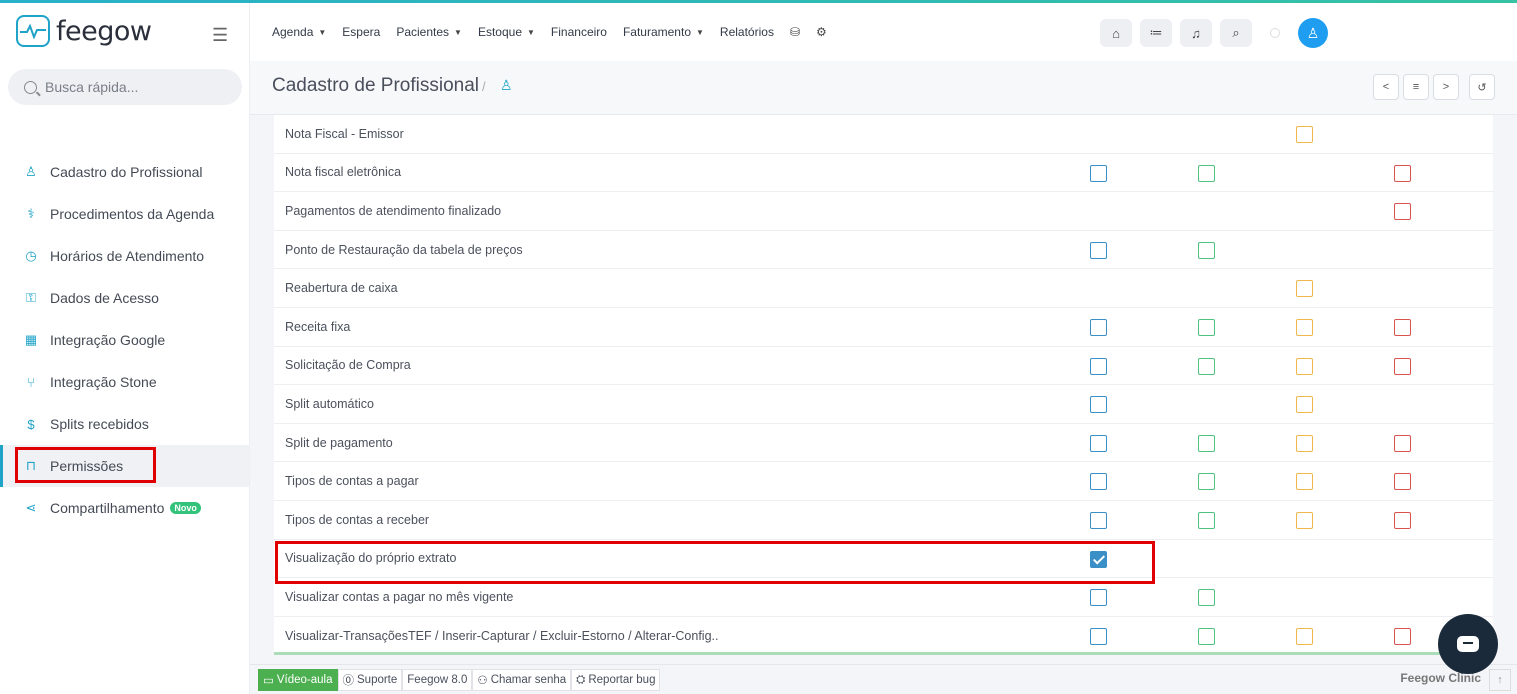 Image resolution: width=1517 pixels, height=694 pixels. I want to click on stethoscope-icon: ⚕, so click(31, 213).